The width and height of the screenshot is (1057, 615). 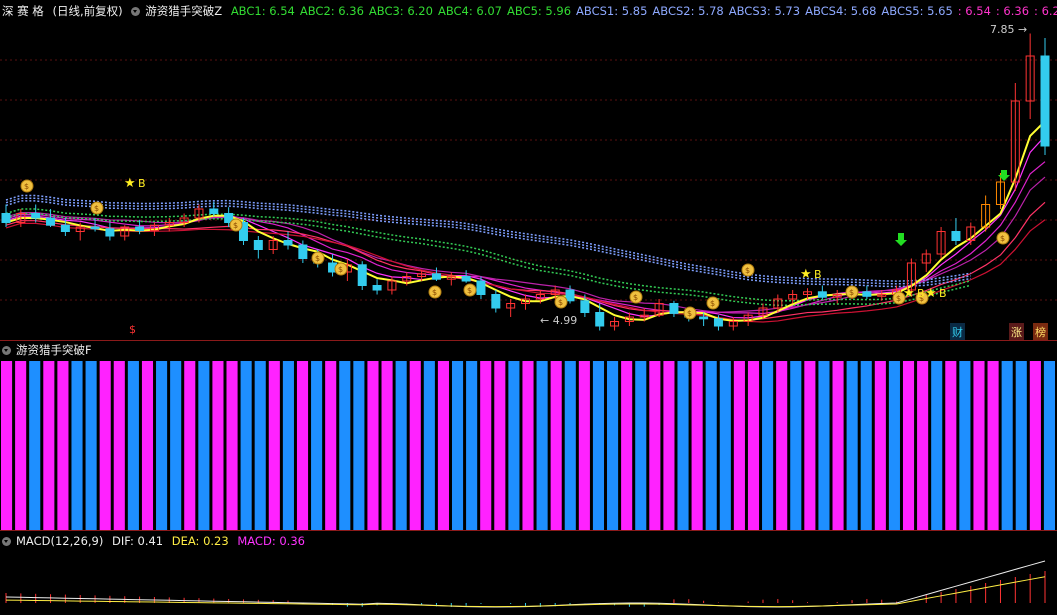 What do you see at coordinates (1016, 332) in the screenshot?
I see `rise-badge: 涨` at bounding box center [1016, 332].